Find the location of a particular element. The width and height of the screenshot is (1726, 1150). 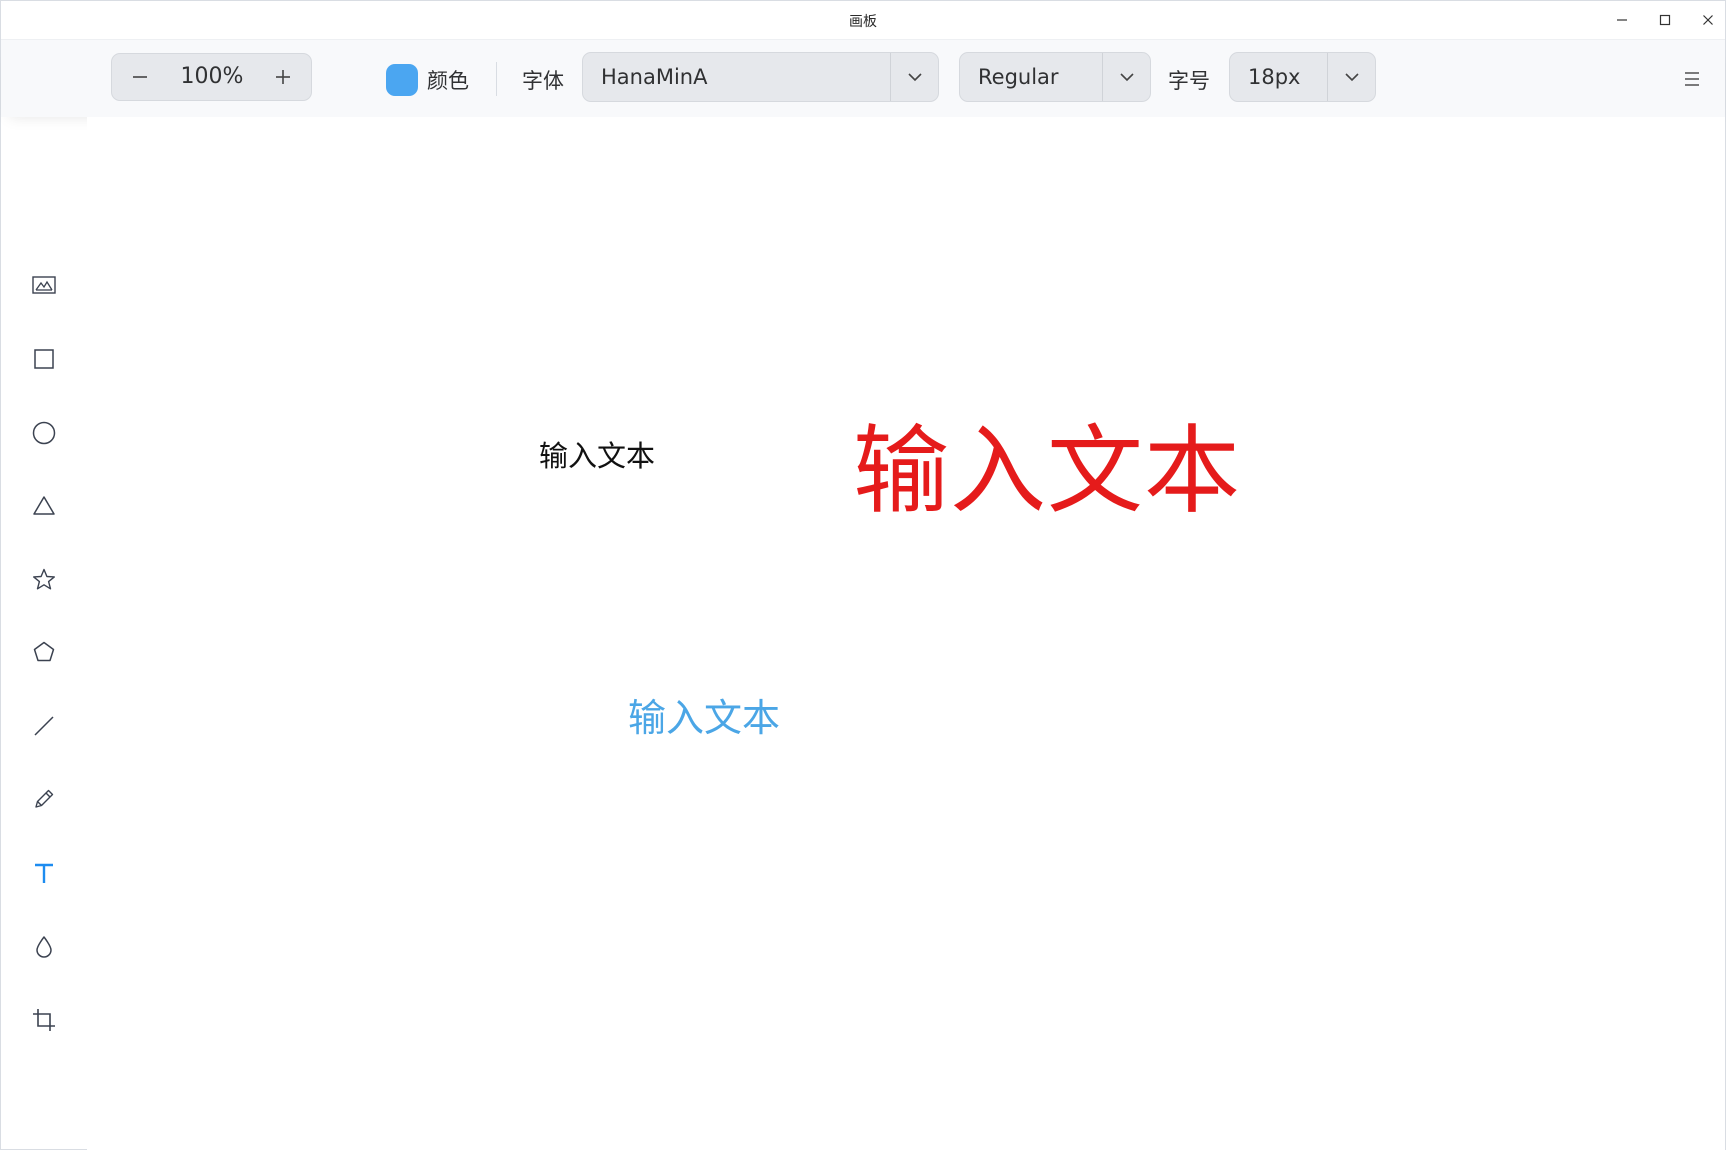

font-weight-dropdown-button is located at coordinates (1126, 77).